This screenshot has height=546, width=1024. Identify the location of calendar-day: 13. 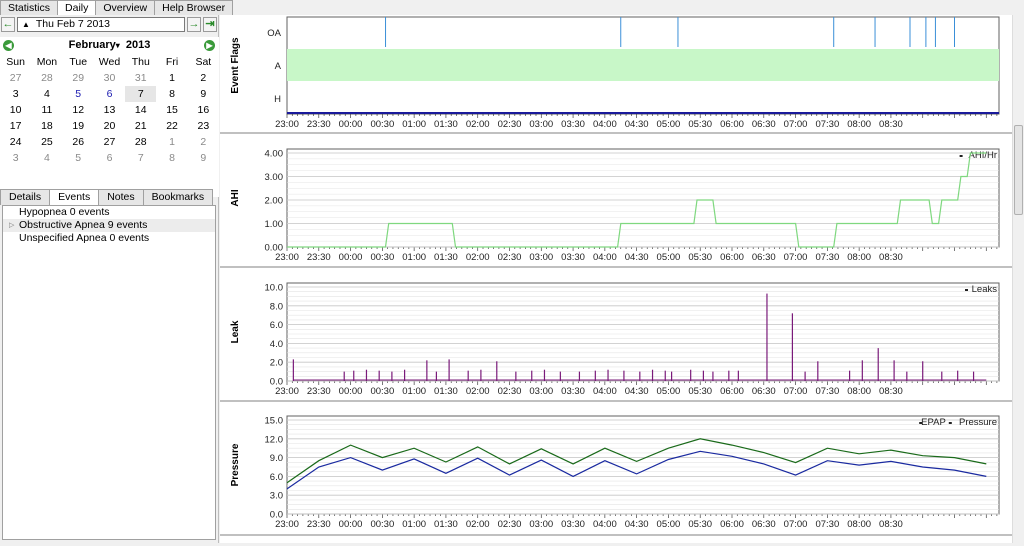
(109, 110).